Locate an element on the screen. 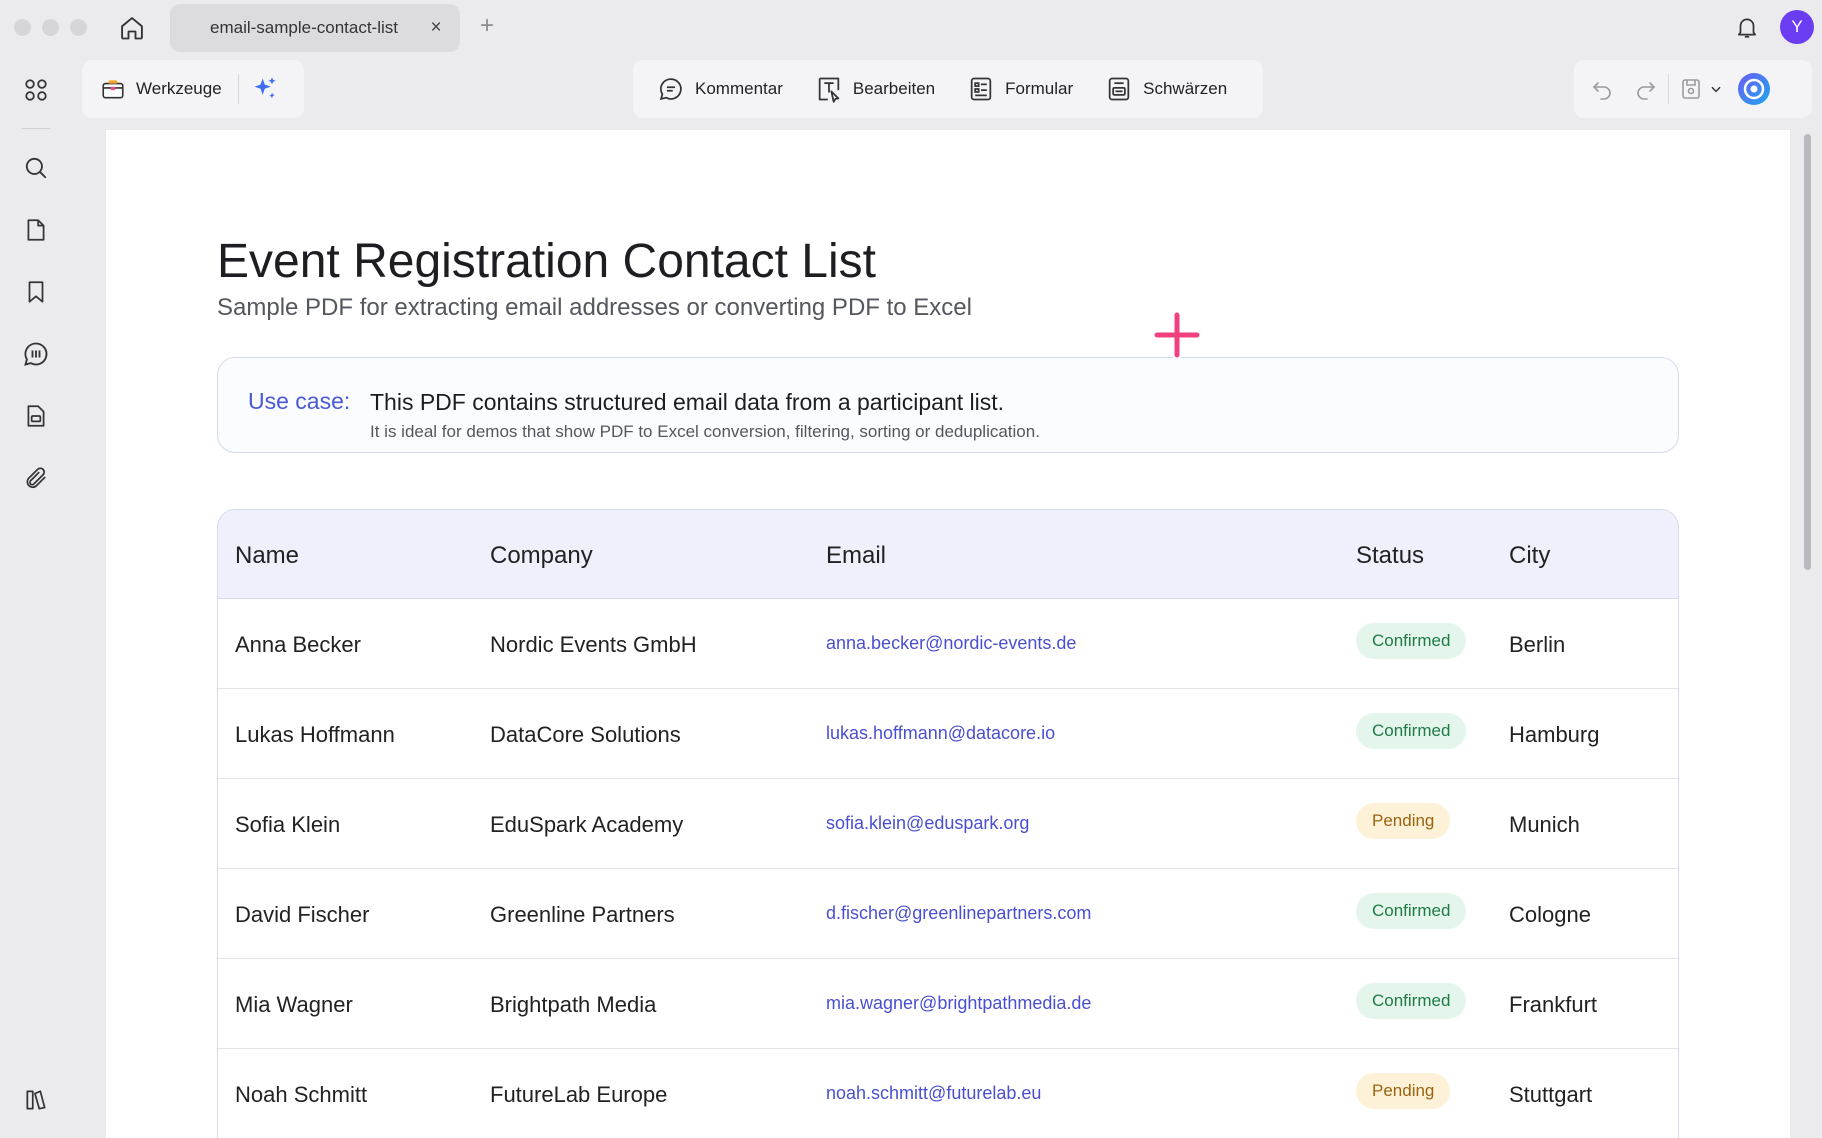  home-icon is located at coordinates (132, 28).